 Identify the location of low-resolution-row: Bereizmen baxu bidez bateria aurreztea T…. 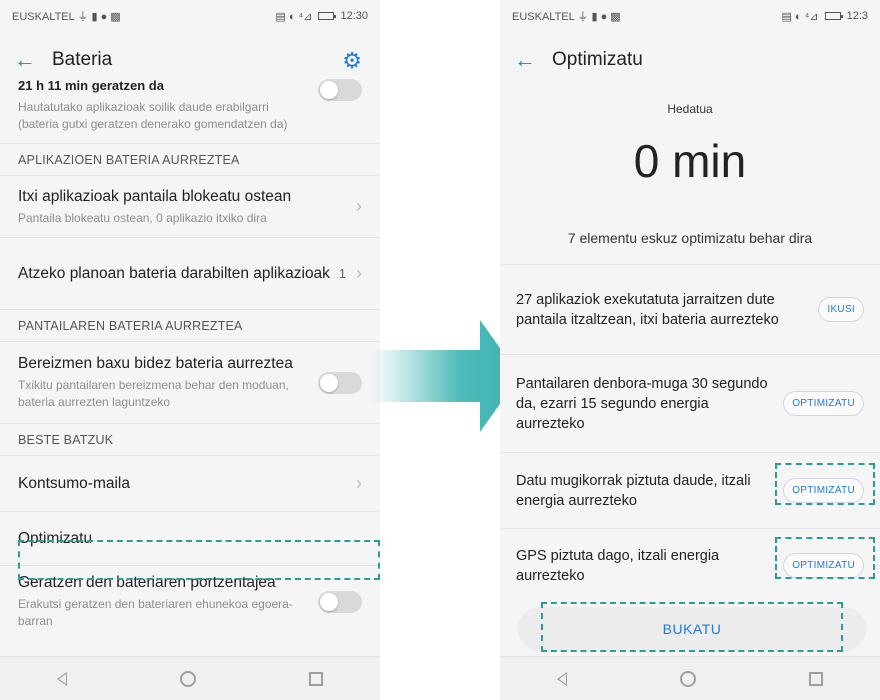
(190, 382).